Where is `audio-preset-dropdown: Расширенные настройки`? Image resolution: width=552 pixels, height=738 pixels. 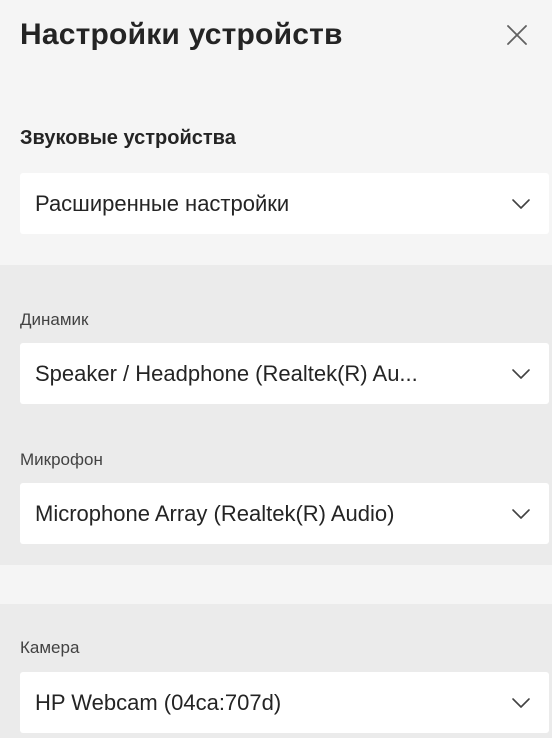 audio-preset-dropdown: Расширенные настройки is located at coordinates (284, 203).